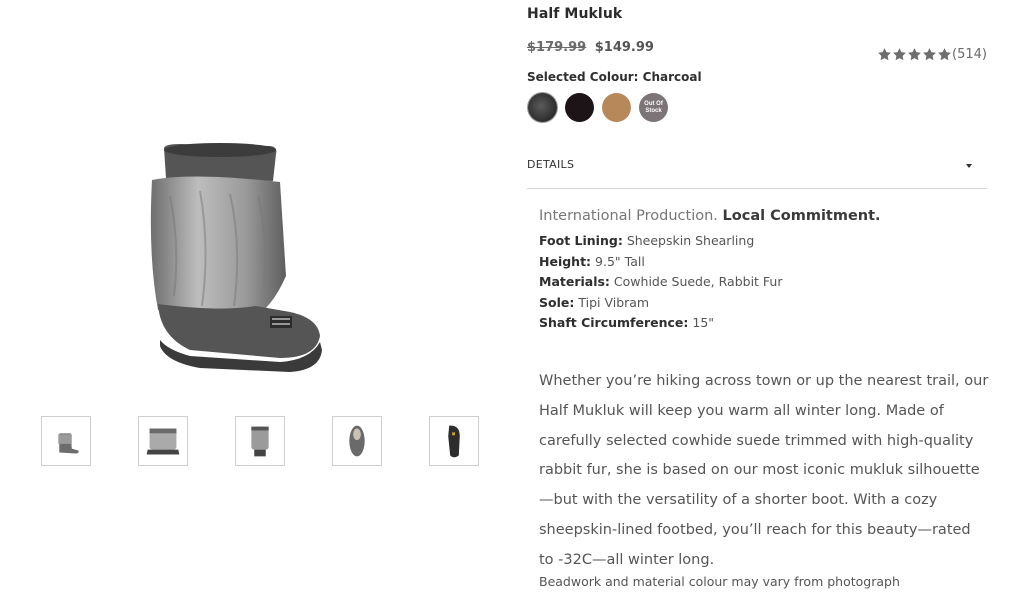  What do you see at coordinates (579, 107) in the screenshot?
I see `swatch-black` at bounding box center [579, 107].